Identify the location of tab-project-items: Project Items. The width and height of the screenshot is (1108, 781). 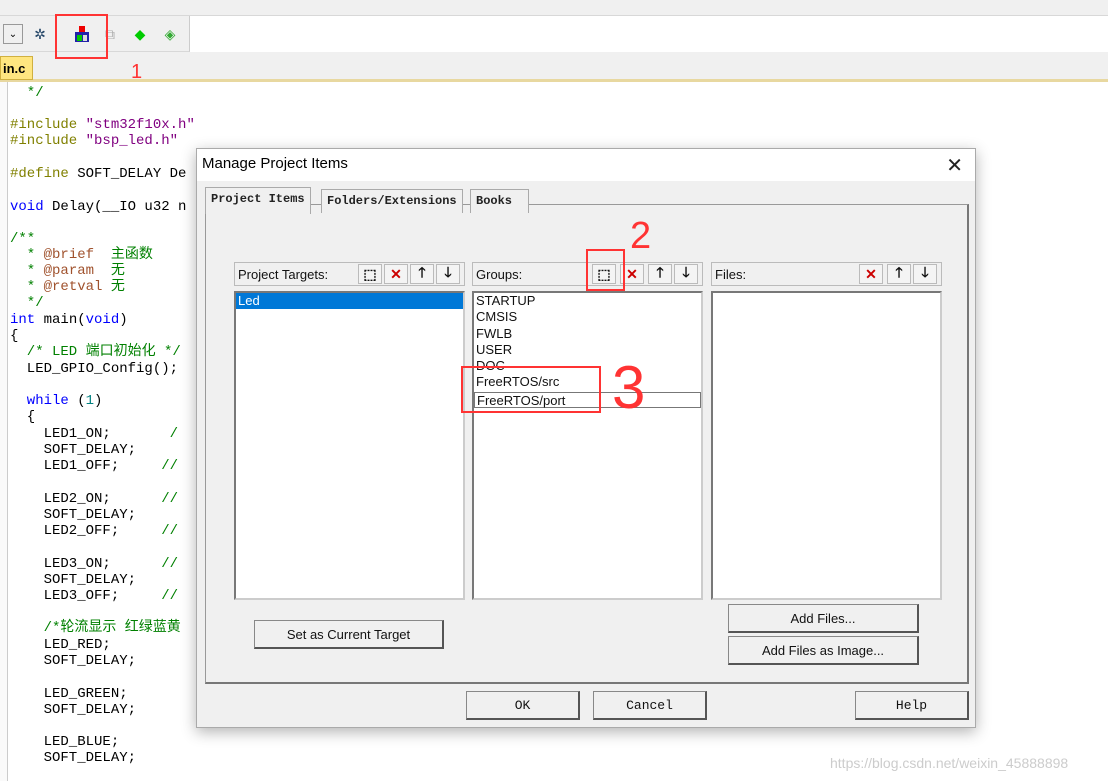
(258, 200).